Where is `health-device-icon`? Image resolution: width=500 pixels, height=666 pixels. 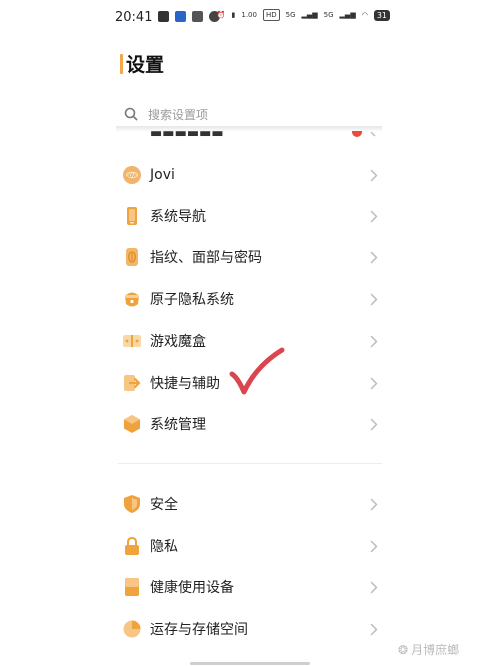 health-device-icon is located at coordinates (132, 587).